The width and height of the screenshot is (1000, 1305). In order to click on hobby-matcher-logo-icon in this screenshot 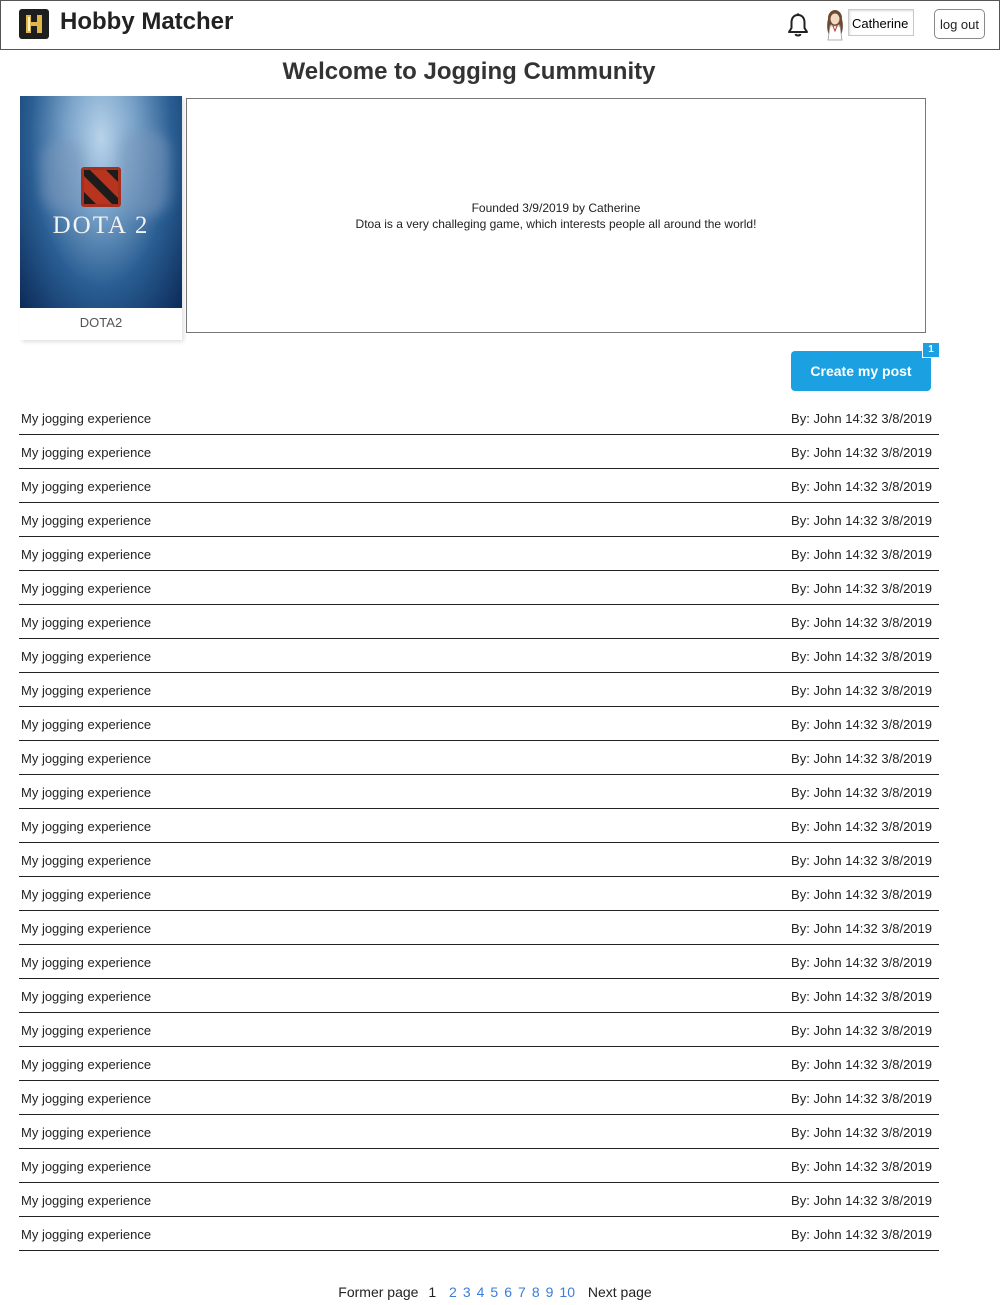, I will do `click(34, 24)`.